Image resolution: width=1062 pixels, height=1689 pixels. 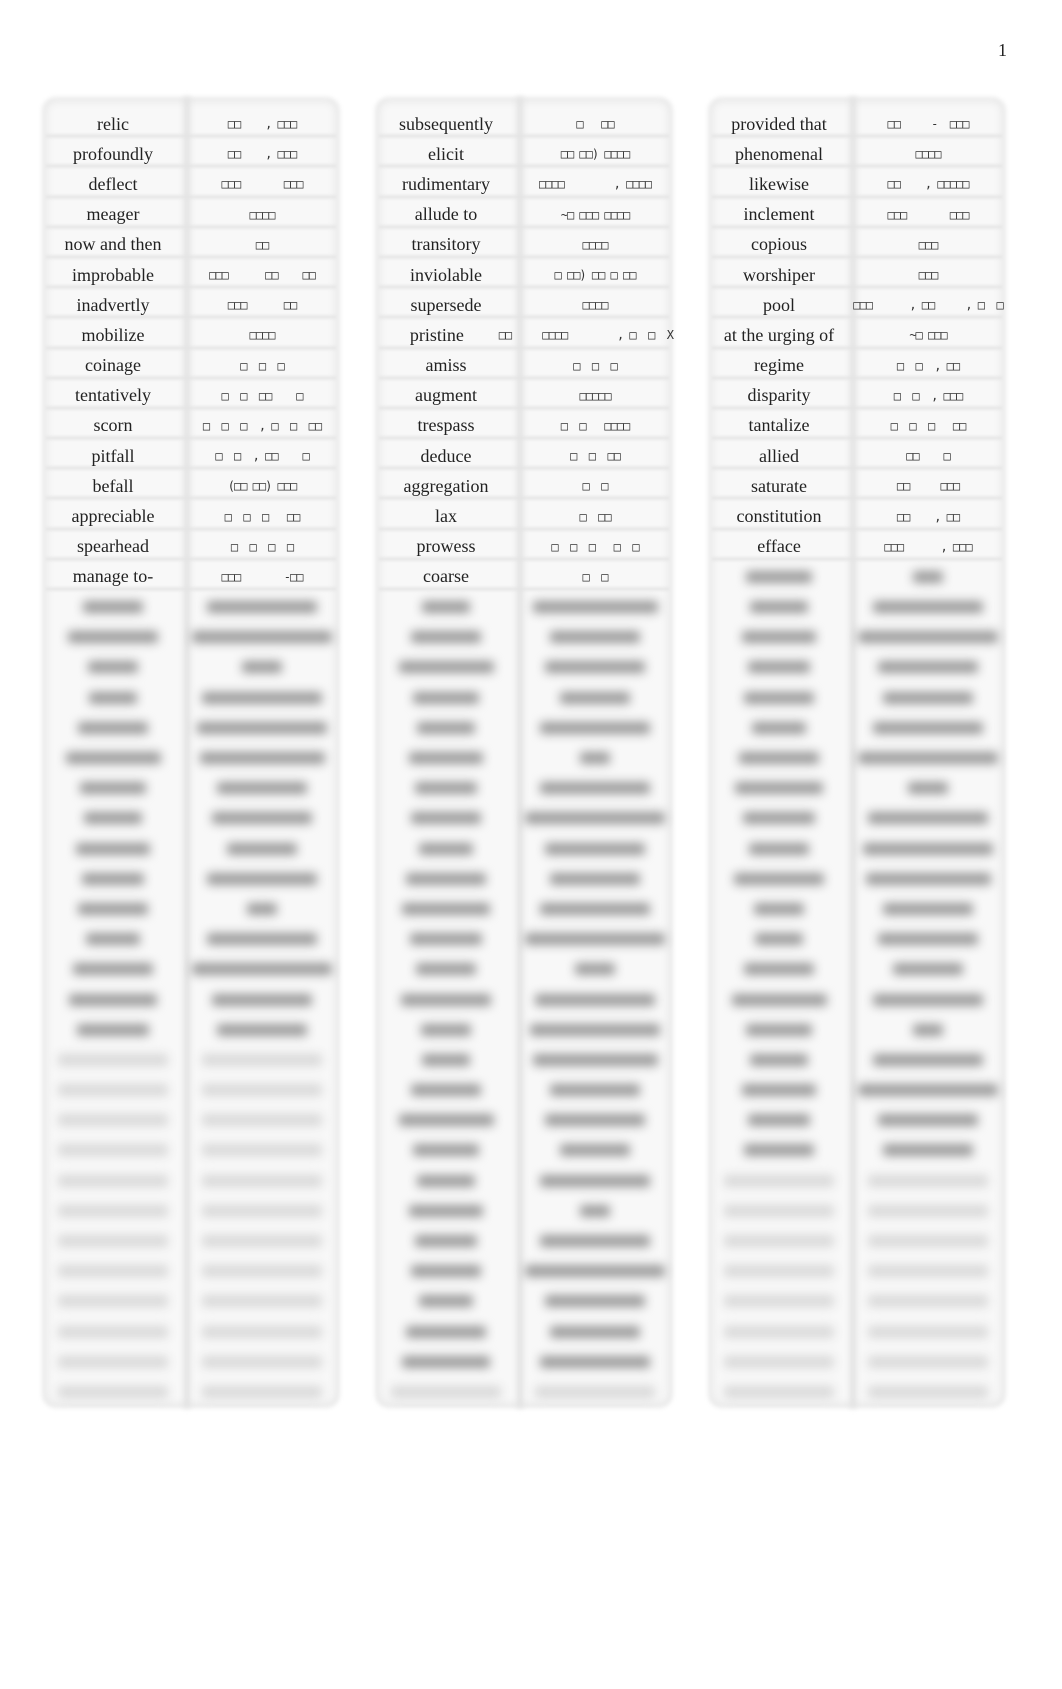 What do you see at coordinates (113, 334) in the screenshot?
I see `english-word: mobilize` at bounding box center [113, 334].